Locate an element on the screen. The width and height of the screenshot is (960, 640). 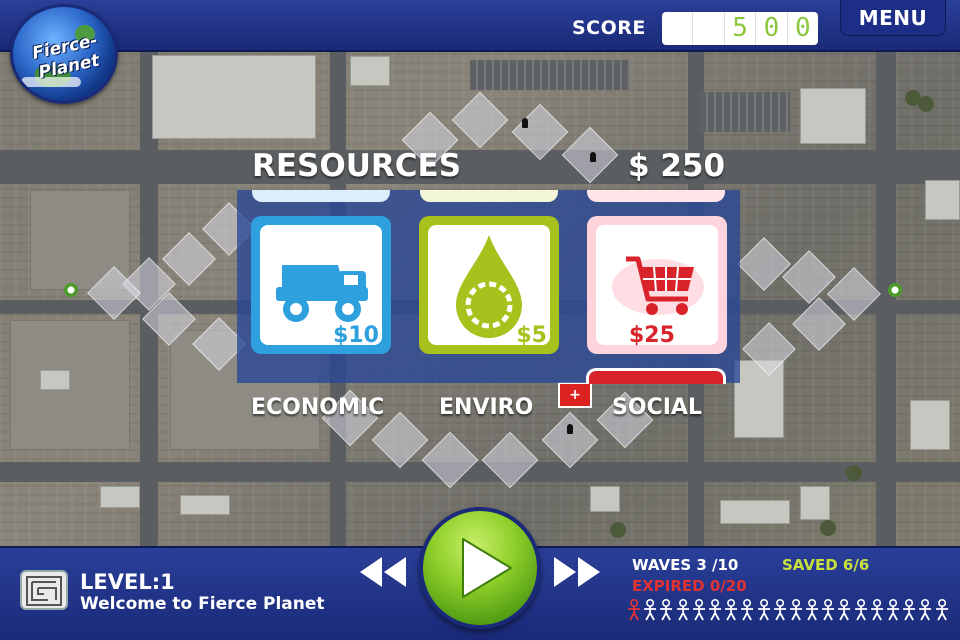
score-digit: 5 is located at coordinates (741, 28).